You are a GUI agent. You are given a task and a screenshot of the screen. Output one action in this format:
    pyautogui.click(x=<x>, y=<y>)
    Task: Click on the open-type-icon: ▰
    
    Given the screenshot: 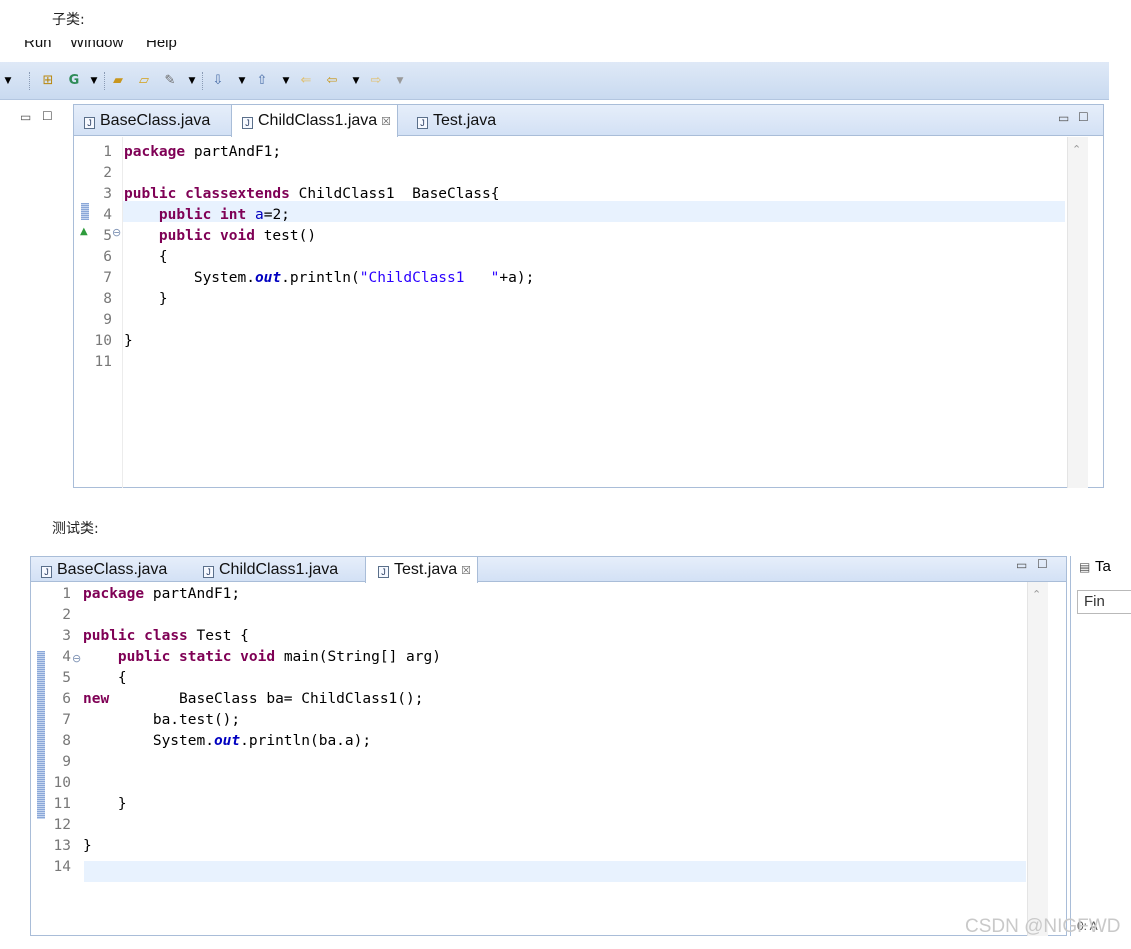 What is the action you would take?
    pyautogui.click(x=118, y=81)
    